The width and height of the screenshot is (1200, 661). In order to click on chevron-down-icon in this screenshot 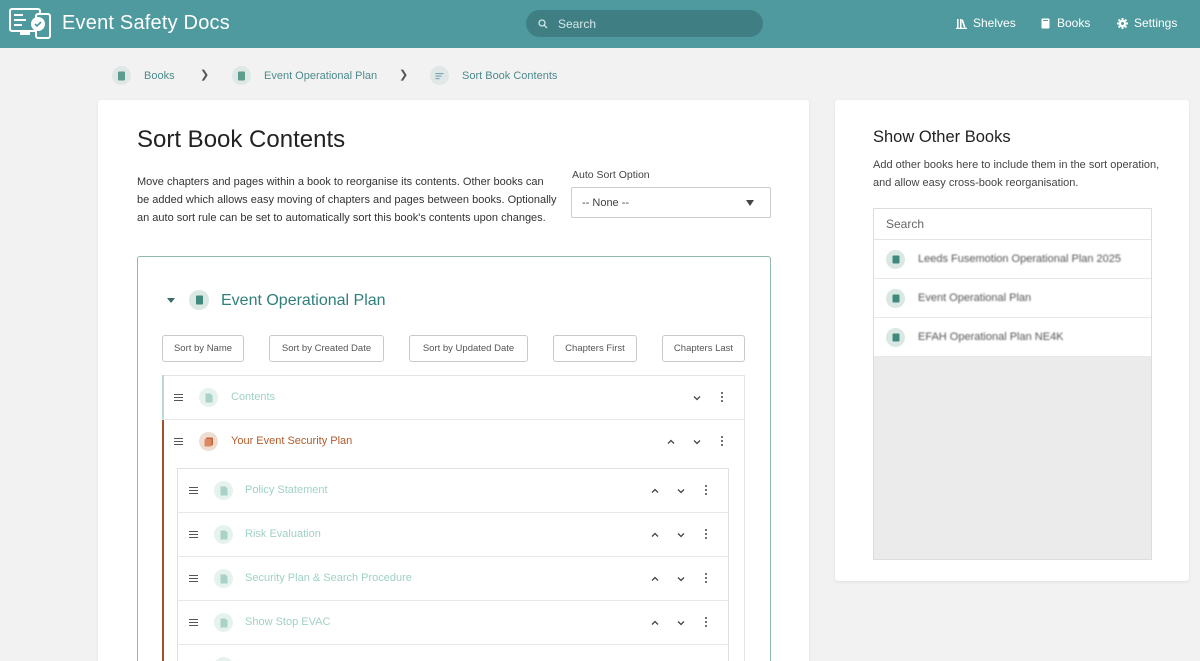, I will do `click(750, 203)`.